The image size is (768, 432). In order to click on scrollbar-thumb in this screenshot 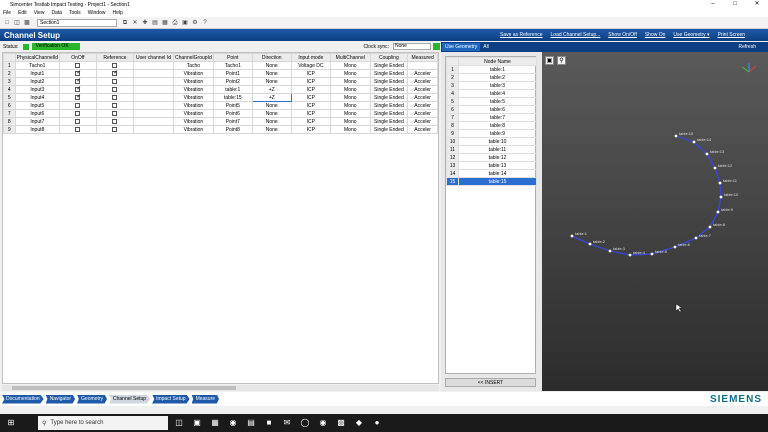, I will do `click(124, 388)`.